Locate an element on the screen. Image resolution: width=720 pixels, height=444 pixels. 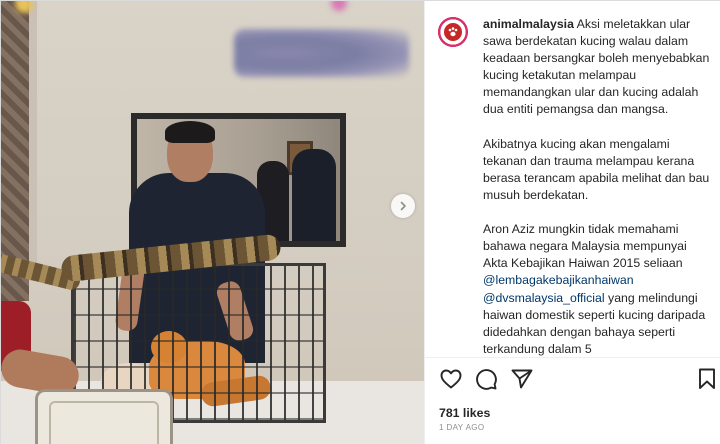
save-button is located at coordinates (707, 379).